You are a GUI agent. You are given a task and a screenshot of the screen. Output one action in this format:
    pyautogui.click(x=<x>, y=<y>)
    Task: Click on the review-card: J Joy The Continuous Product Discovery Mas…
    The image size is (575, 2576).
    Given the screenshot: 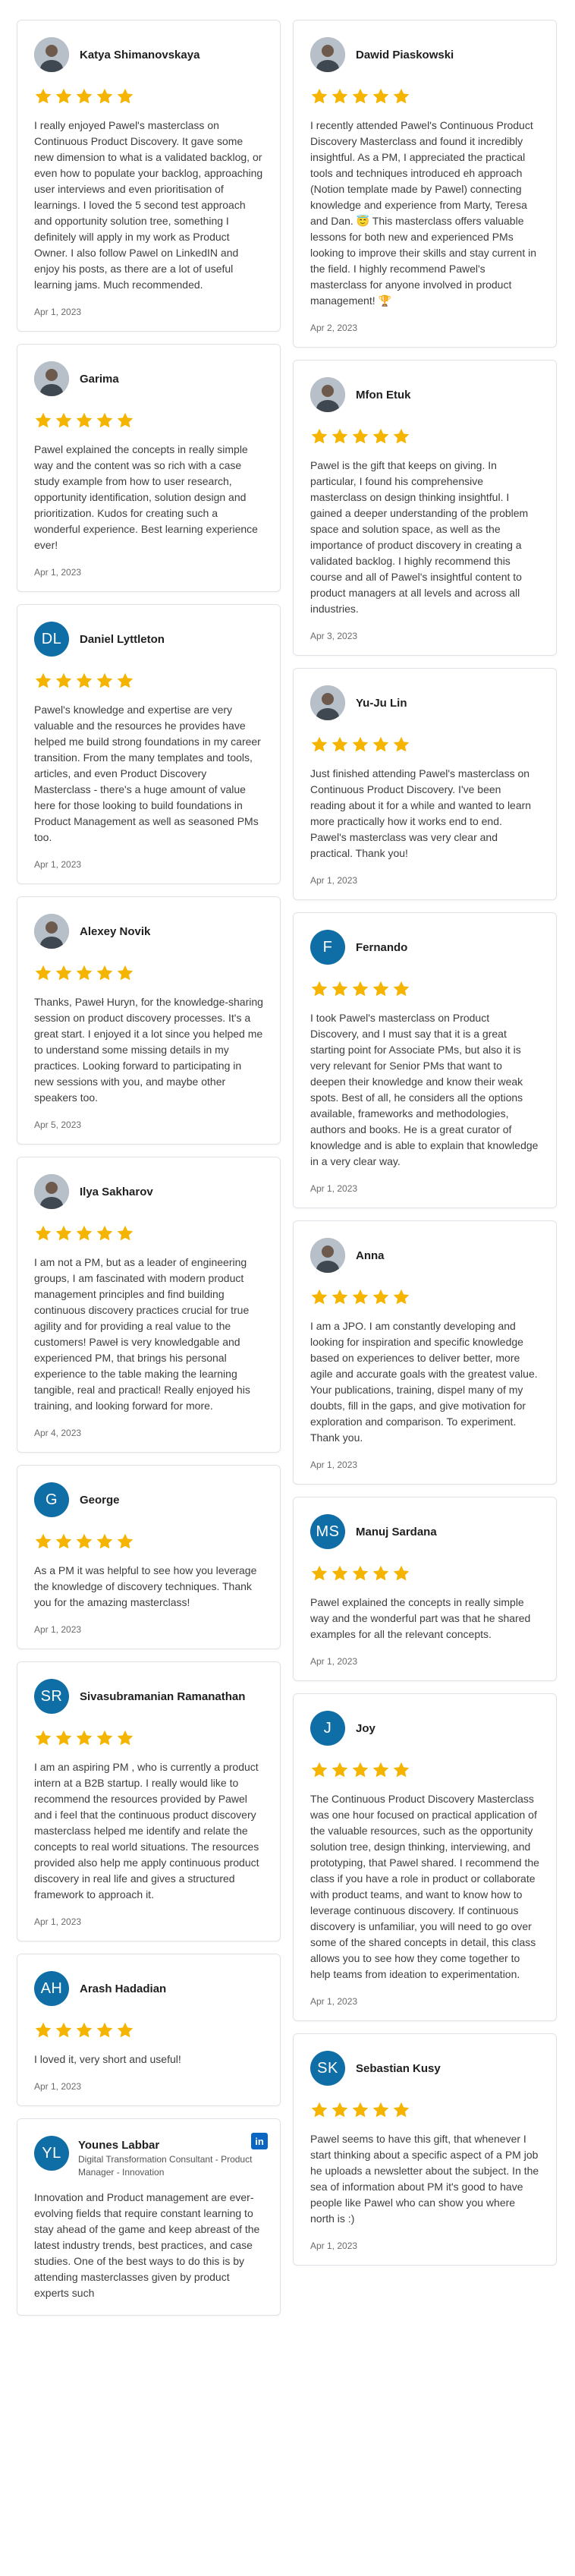 What is the action you would take?
    pyautogui.click(x=425, y=1857)
    